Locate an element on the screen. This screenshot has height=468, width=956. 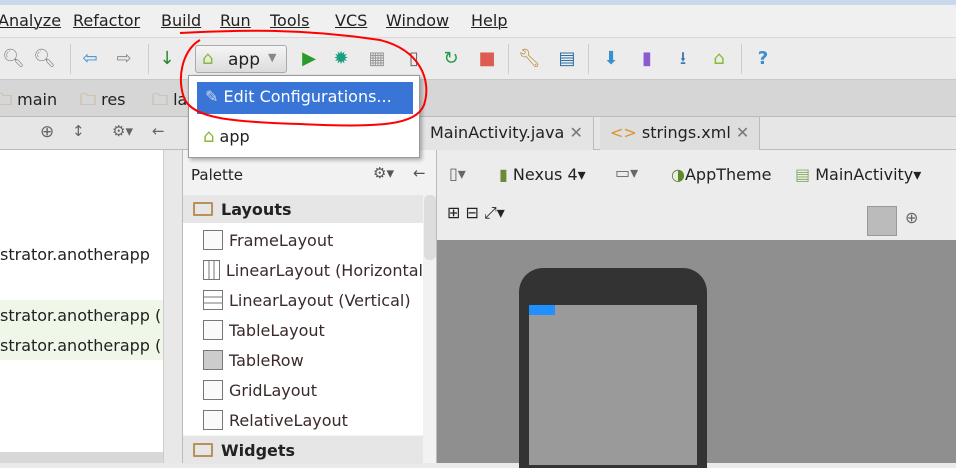
annotation-ellipse is located at coordinates (303, 78).